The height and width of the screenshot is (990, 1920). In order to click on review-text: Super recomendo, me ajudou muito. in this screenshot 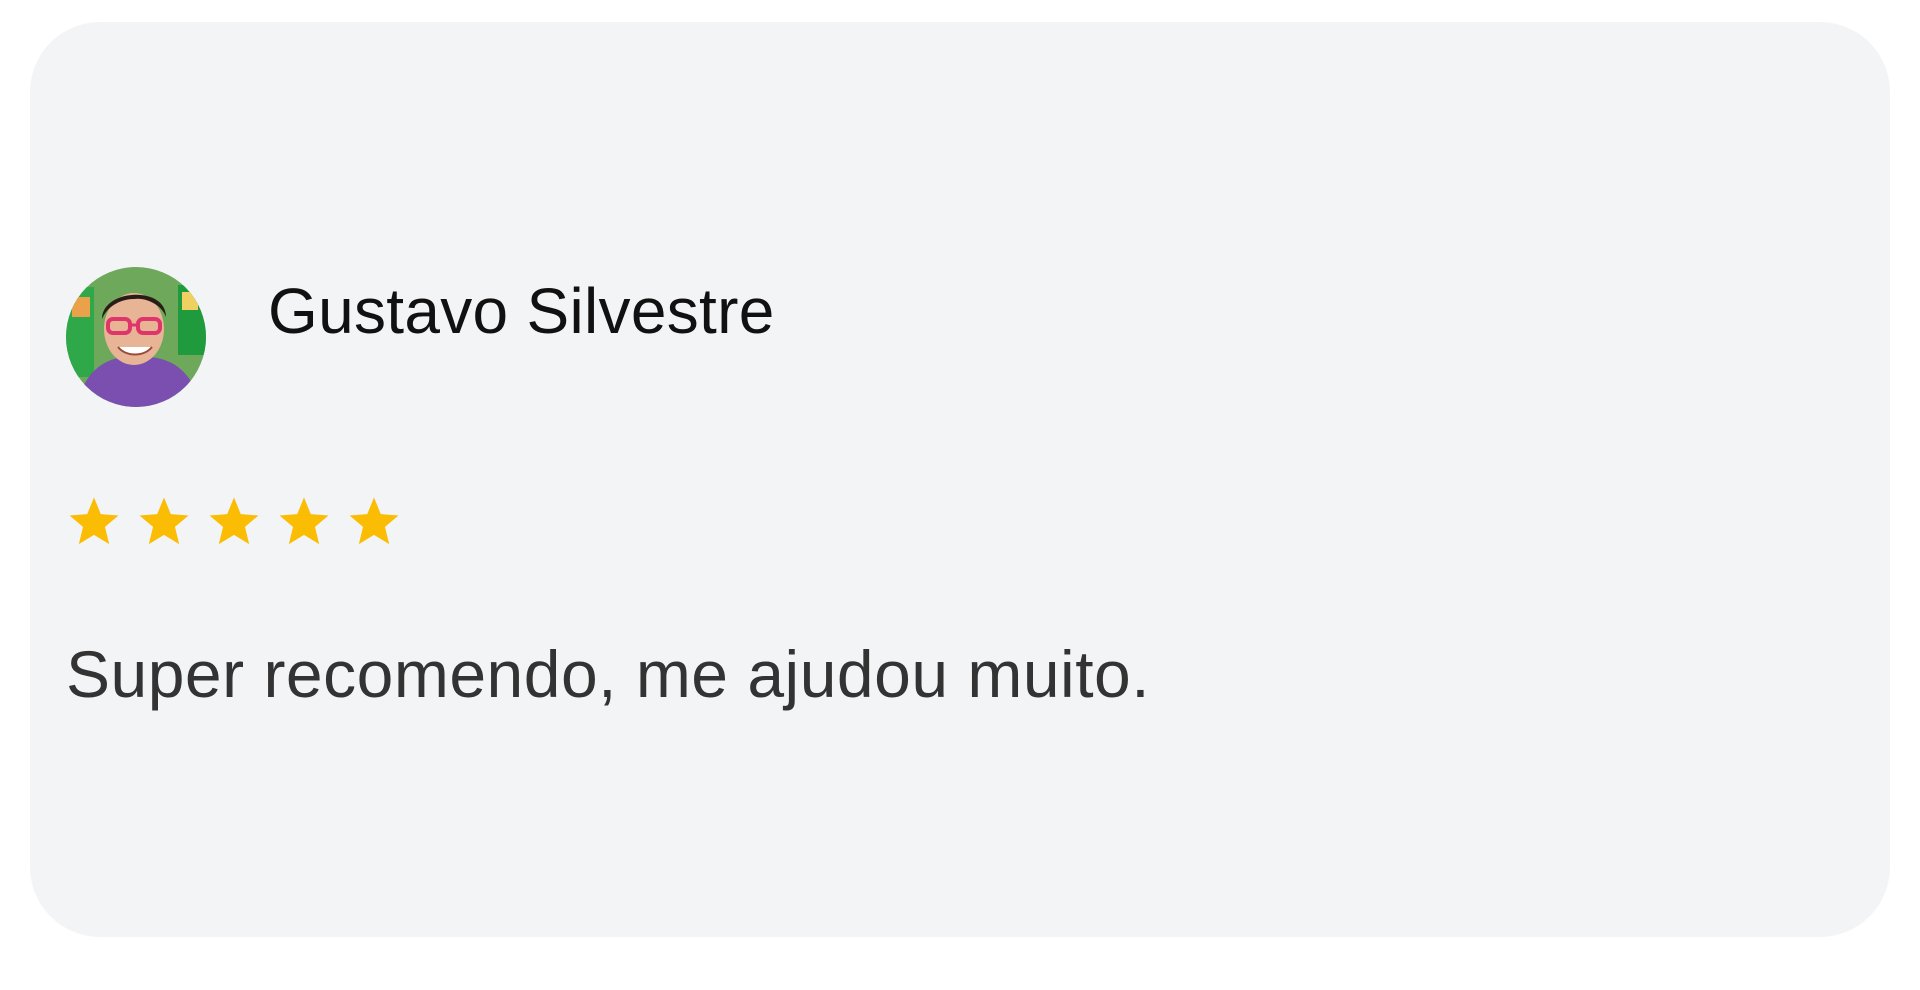, I will do `click(608, 674)`.